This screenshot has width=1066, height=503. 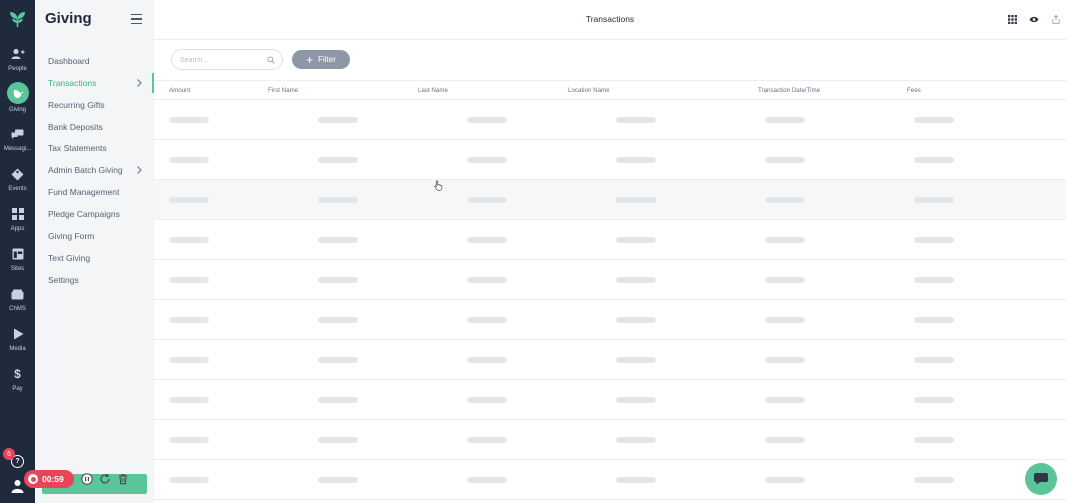 I want to click on nav-item-transactions-label: Transactions, so click(x=72, y=83).